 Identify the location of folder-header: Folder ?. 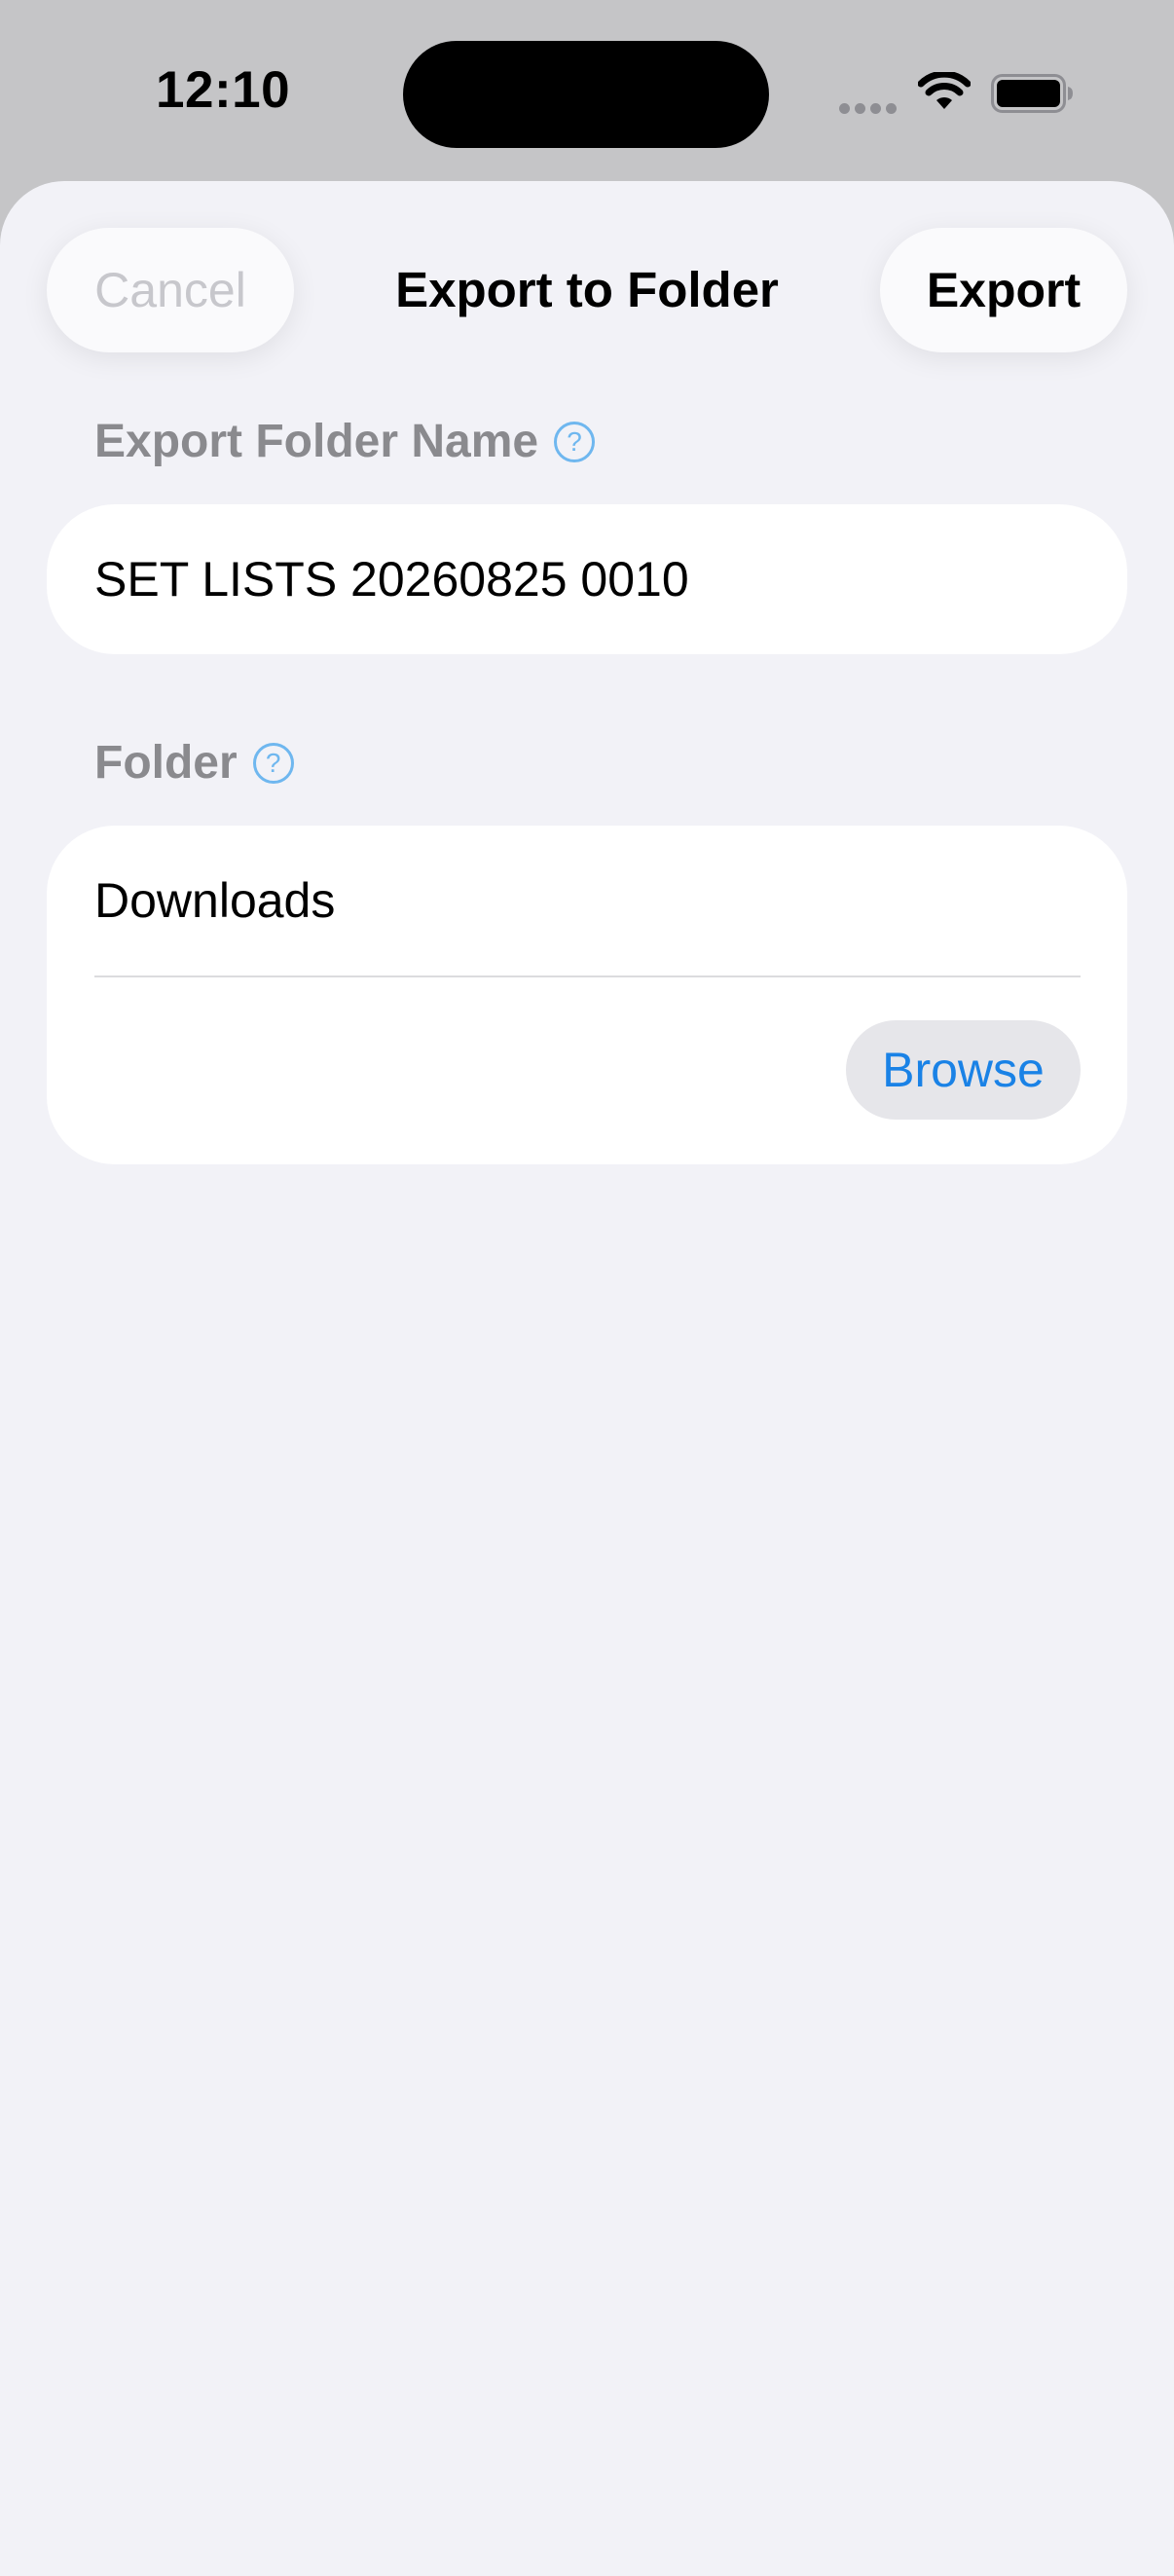
(194, 763).